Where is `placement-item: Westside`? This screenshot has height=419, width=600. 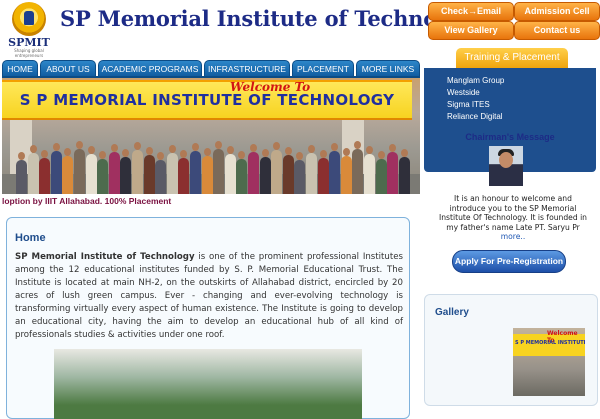
placement-item: Westside is located at coordinates (463, 92).